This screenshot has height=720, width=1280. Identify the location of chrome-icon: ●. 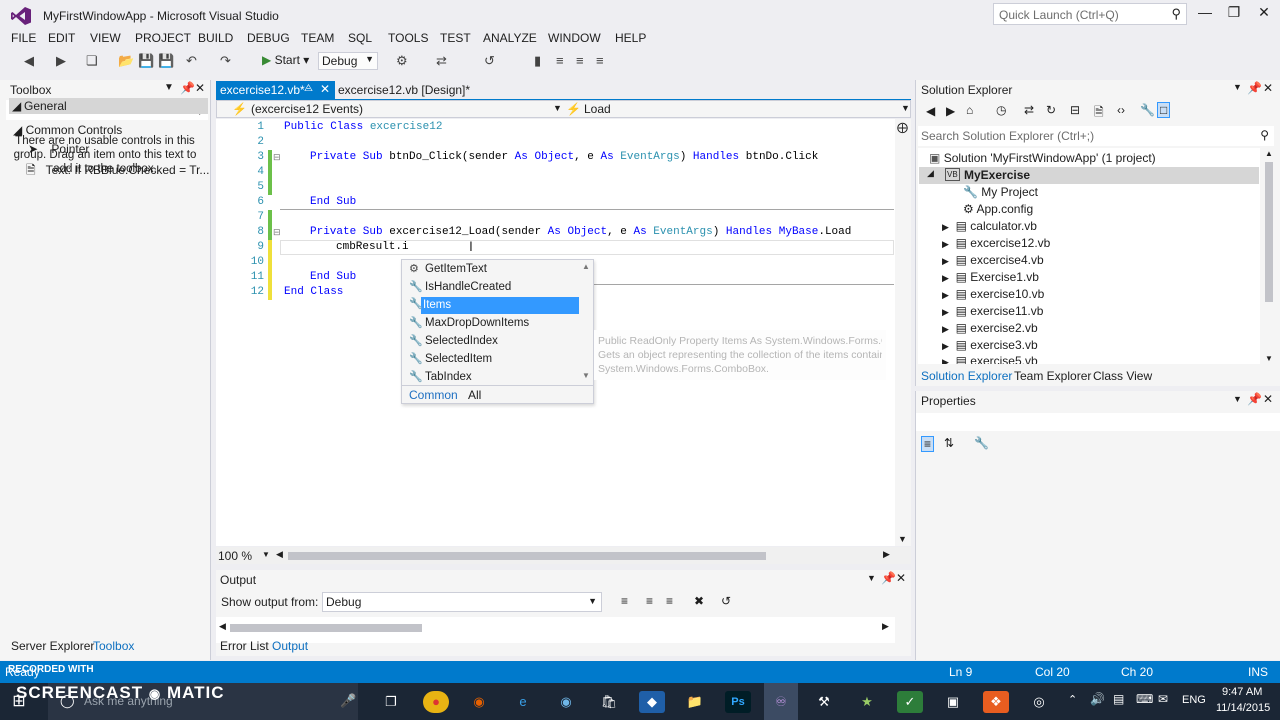
(436, 702).